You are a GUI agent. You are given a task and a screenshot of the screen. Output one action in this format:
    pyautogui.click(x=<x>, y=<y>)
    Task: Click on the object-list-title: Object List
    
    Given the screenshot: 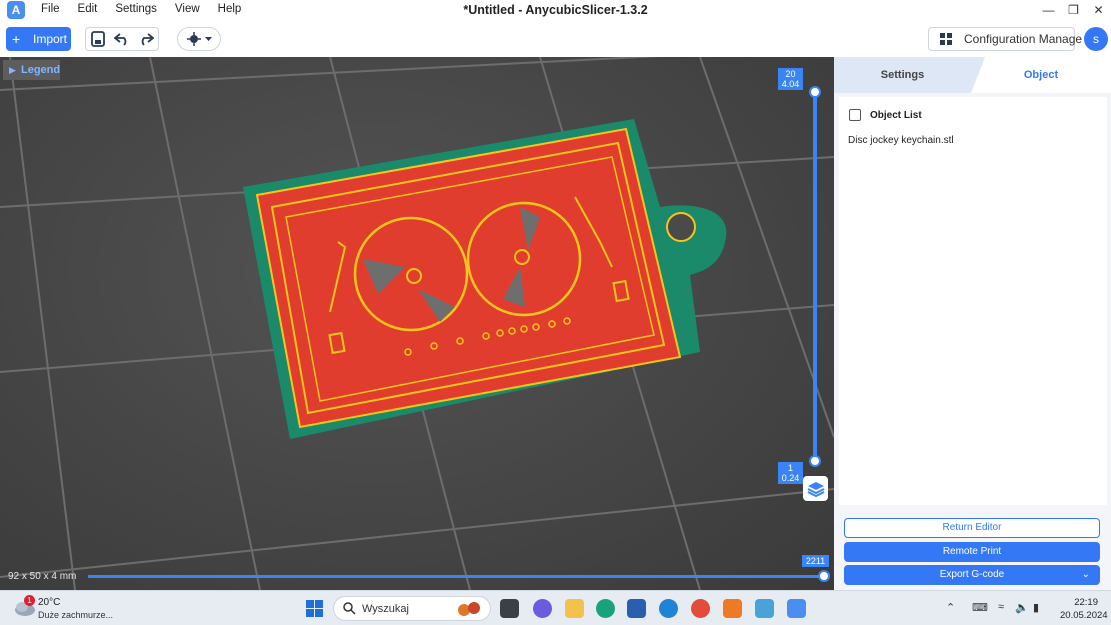 What is the action you would take?
    pyautogui.click(x=896, y=115)
    